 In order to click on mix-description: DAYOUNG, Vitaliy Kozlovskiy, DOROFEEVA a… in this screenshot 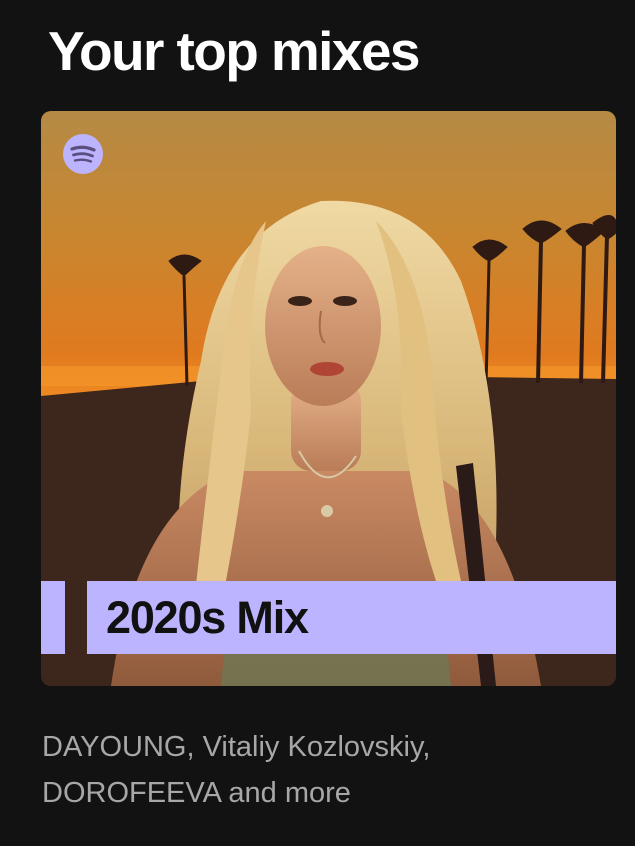, I will do `click(236, 770)`.